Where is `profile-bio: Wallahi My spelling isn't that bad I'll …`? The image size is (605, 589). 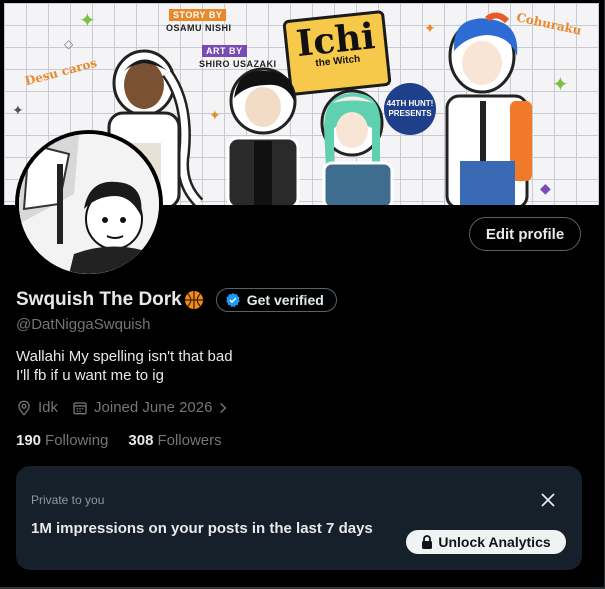
profile-bio: Wallahi My spelling isn't that bad I'll … is located at coordinates (124, 366).